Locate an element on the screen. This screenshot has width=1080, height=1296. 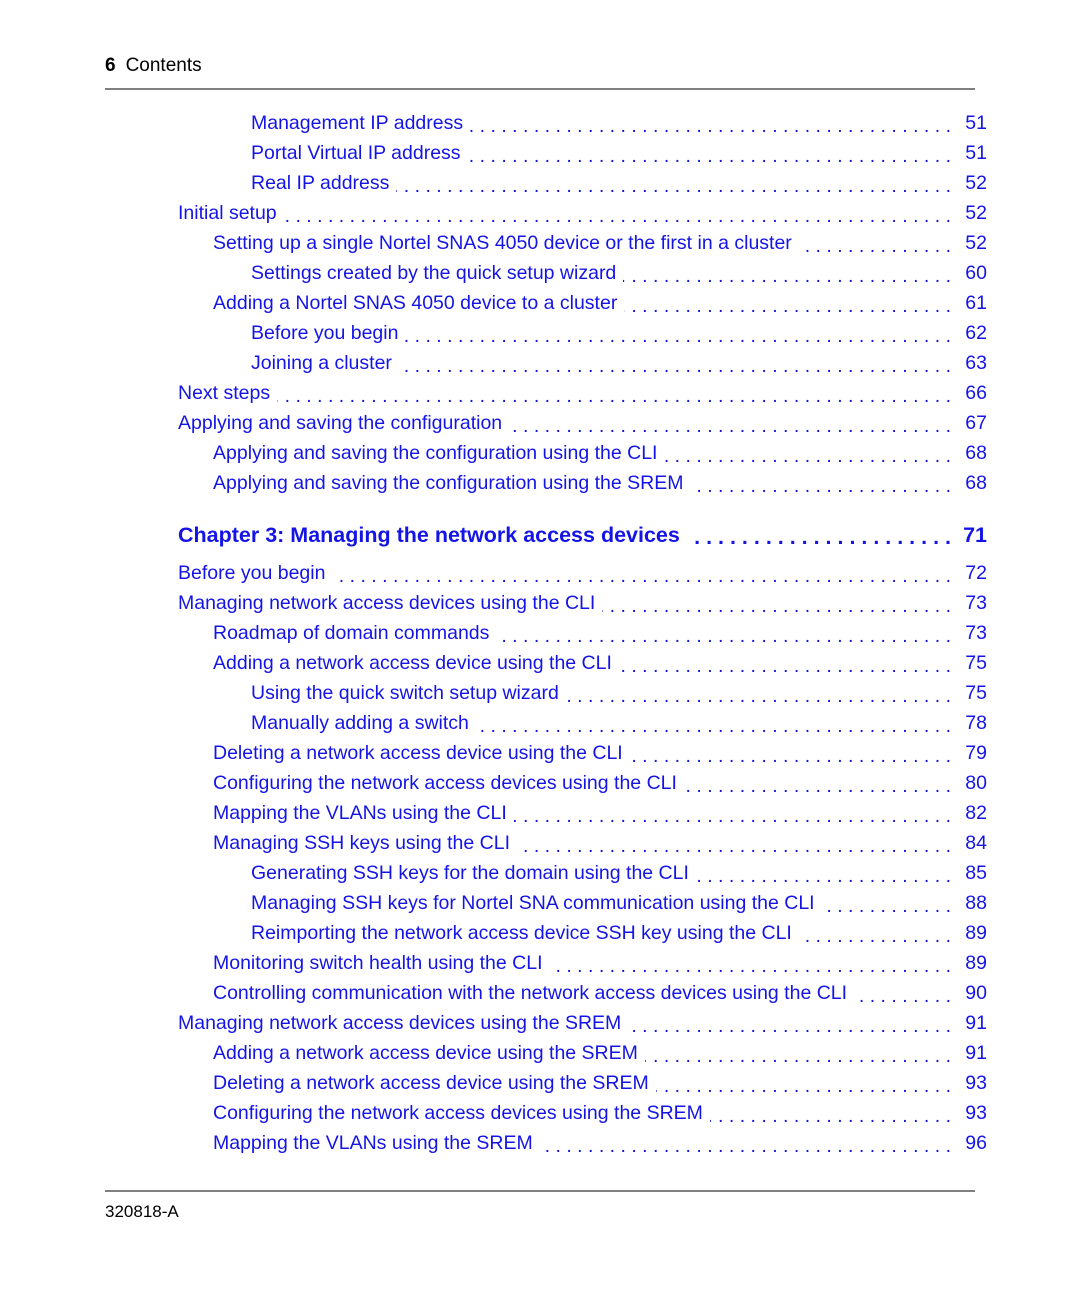
toc-entry: Mapping the VLANs using the SREM 96 is located at coordinates (540, 1143).